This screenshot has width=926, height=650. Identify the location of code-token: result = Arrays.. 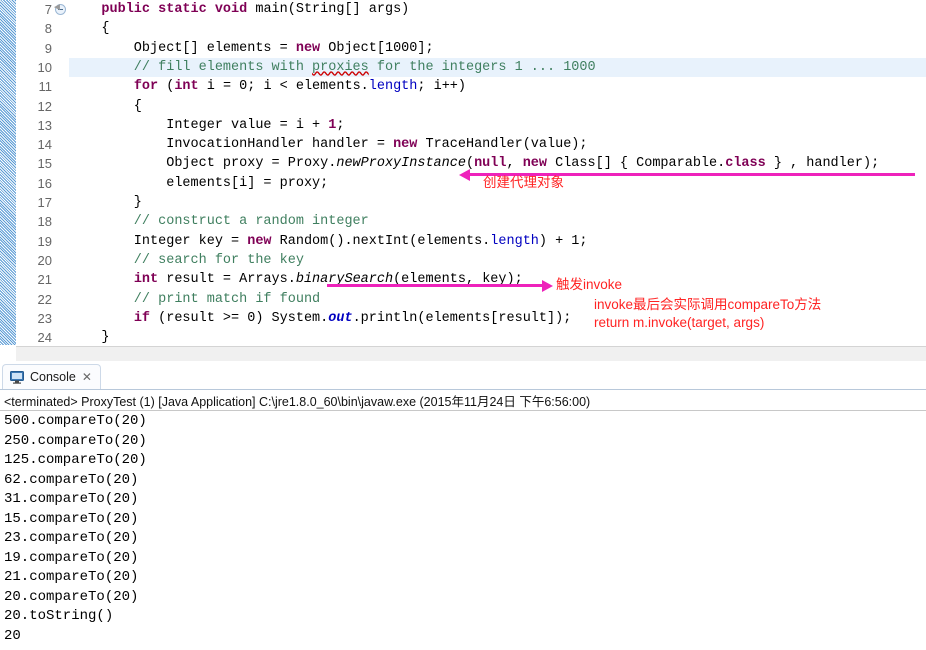
(227, 280).